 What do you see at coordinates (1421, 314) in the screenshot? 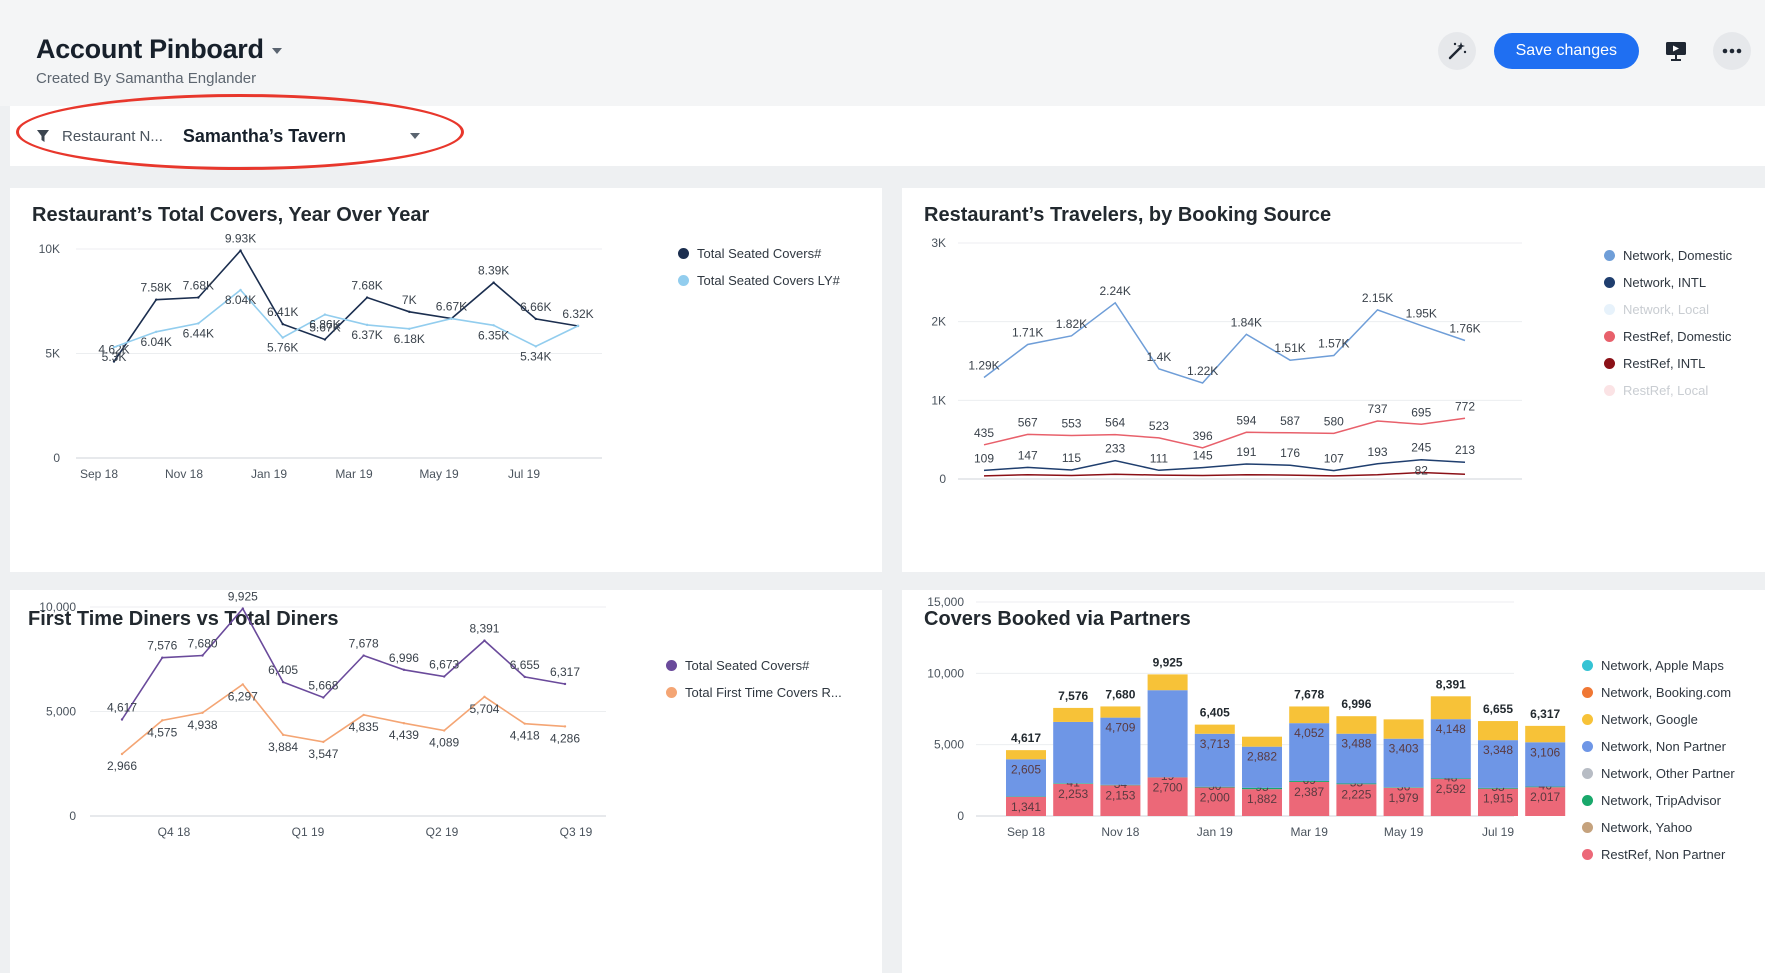
I see `data-label: 1.95K` at bounding box center [1421, 314].